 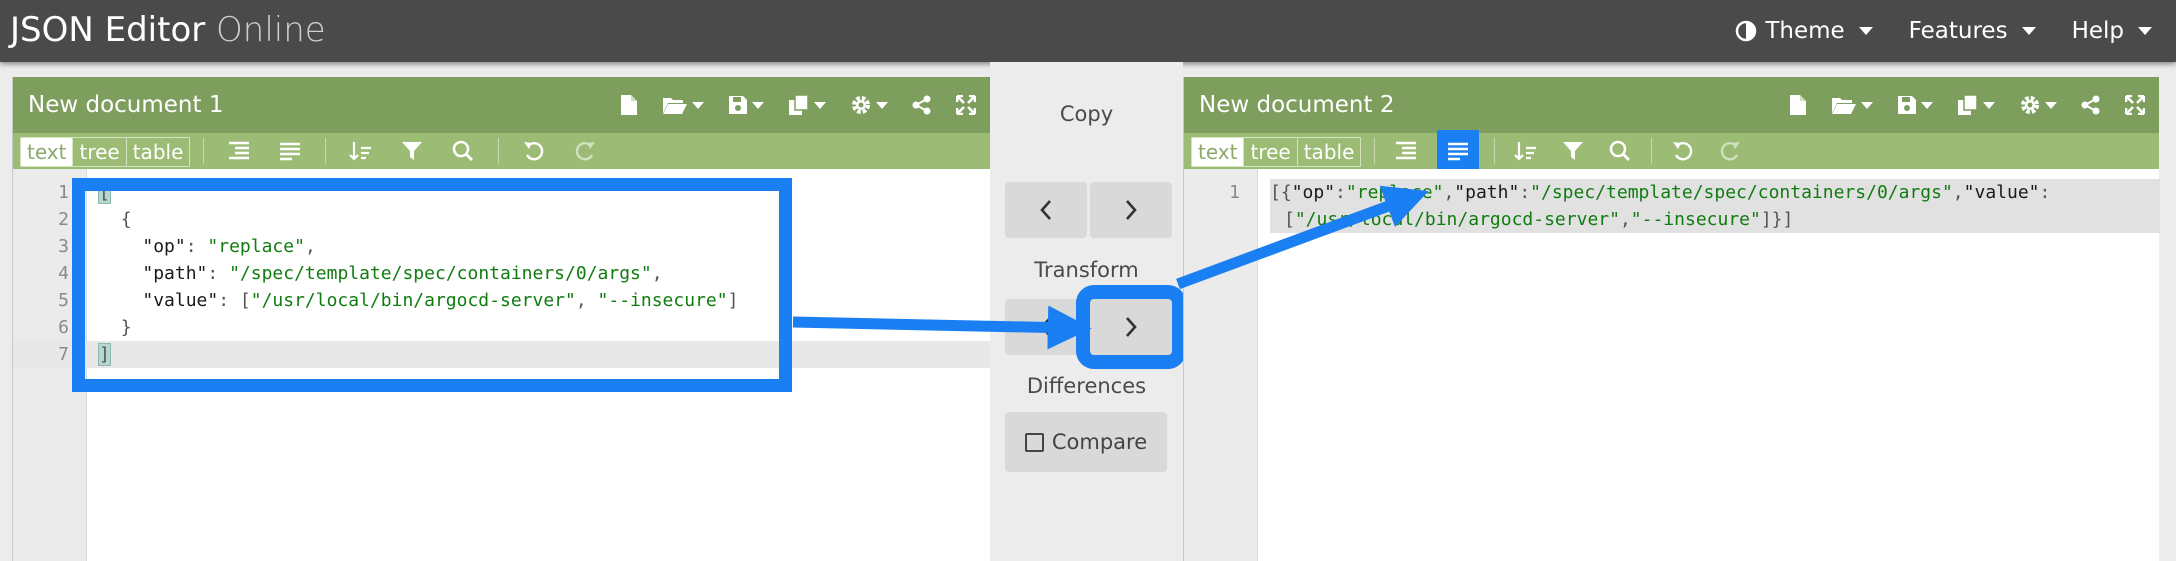 What do you see at coordinates (1746, 31) in the screenshot?
I see `contrast-icon` at bounding box center [1746, 31].